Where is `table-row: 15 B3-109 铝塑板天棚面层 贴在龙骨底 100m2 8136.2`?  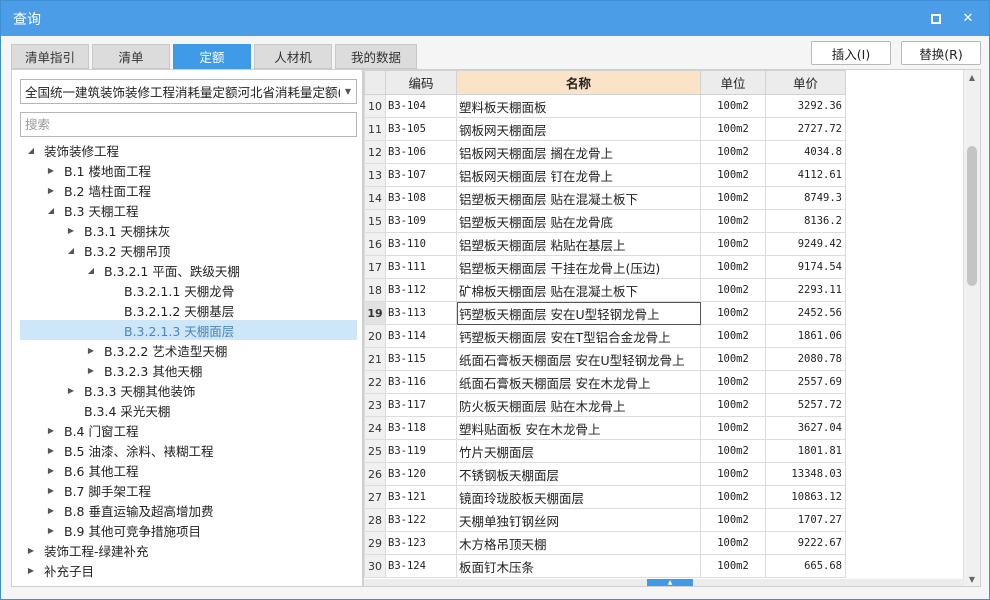 table-row: 15 B3-109 铝塑板天棚面层 贴在龙骨底 100m2 8136.2 is located at coordinates (605, 221).